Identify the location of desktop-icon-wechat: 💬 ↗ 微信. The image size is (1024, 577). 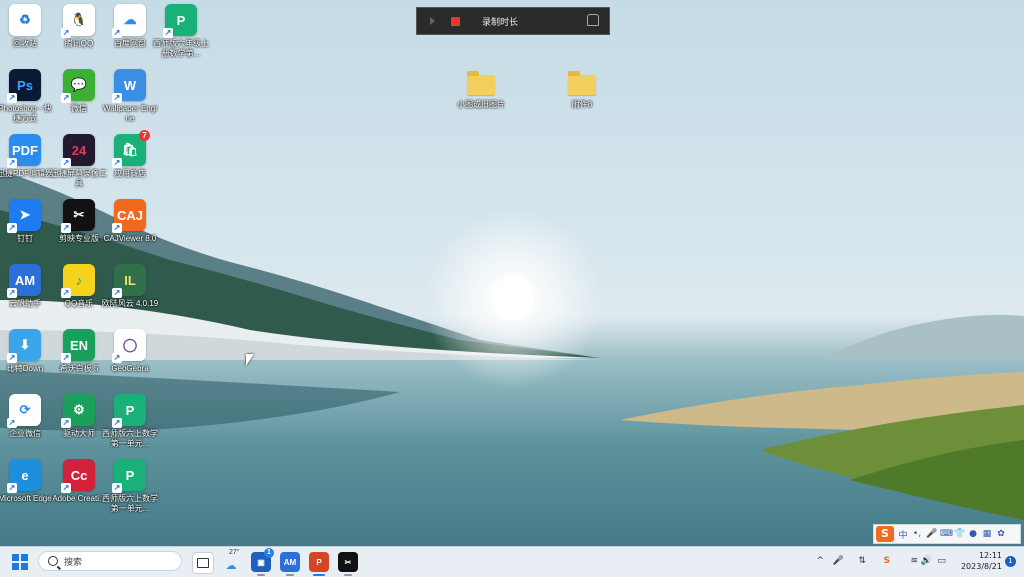
(79, 91).